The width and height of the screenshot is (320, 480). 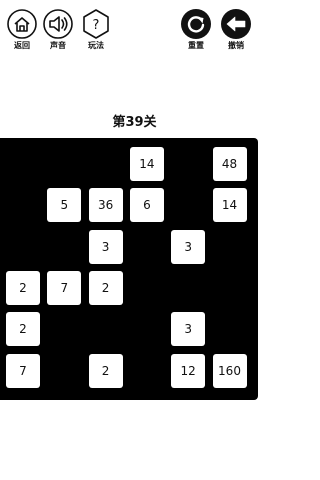 I want to click on speaker-icon, so click(x=58, y=24).